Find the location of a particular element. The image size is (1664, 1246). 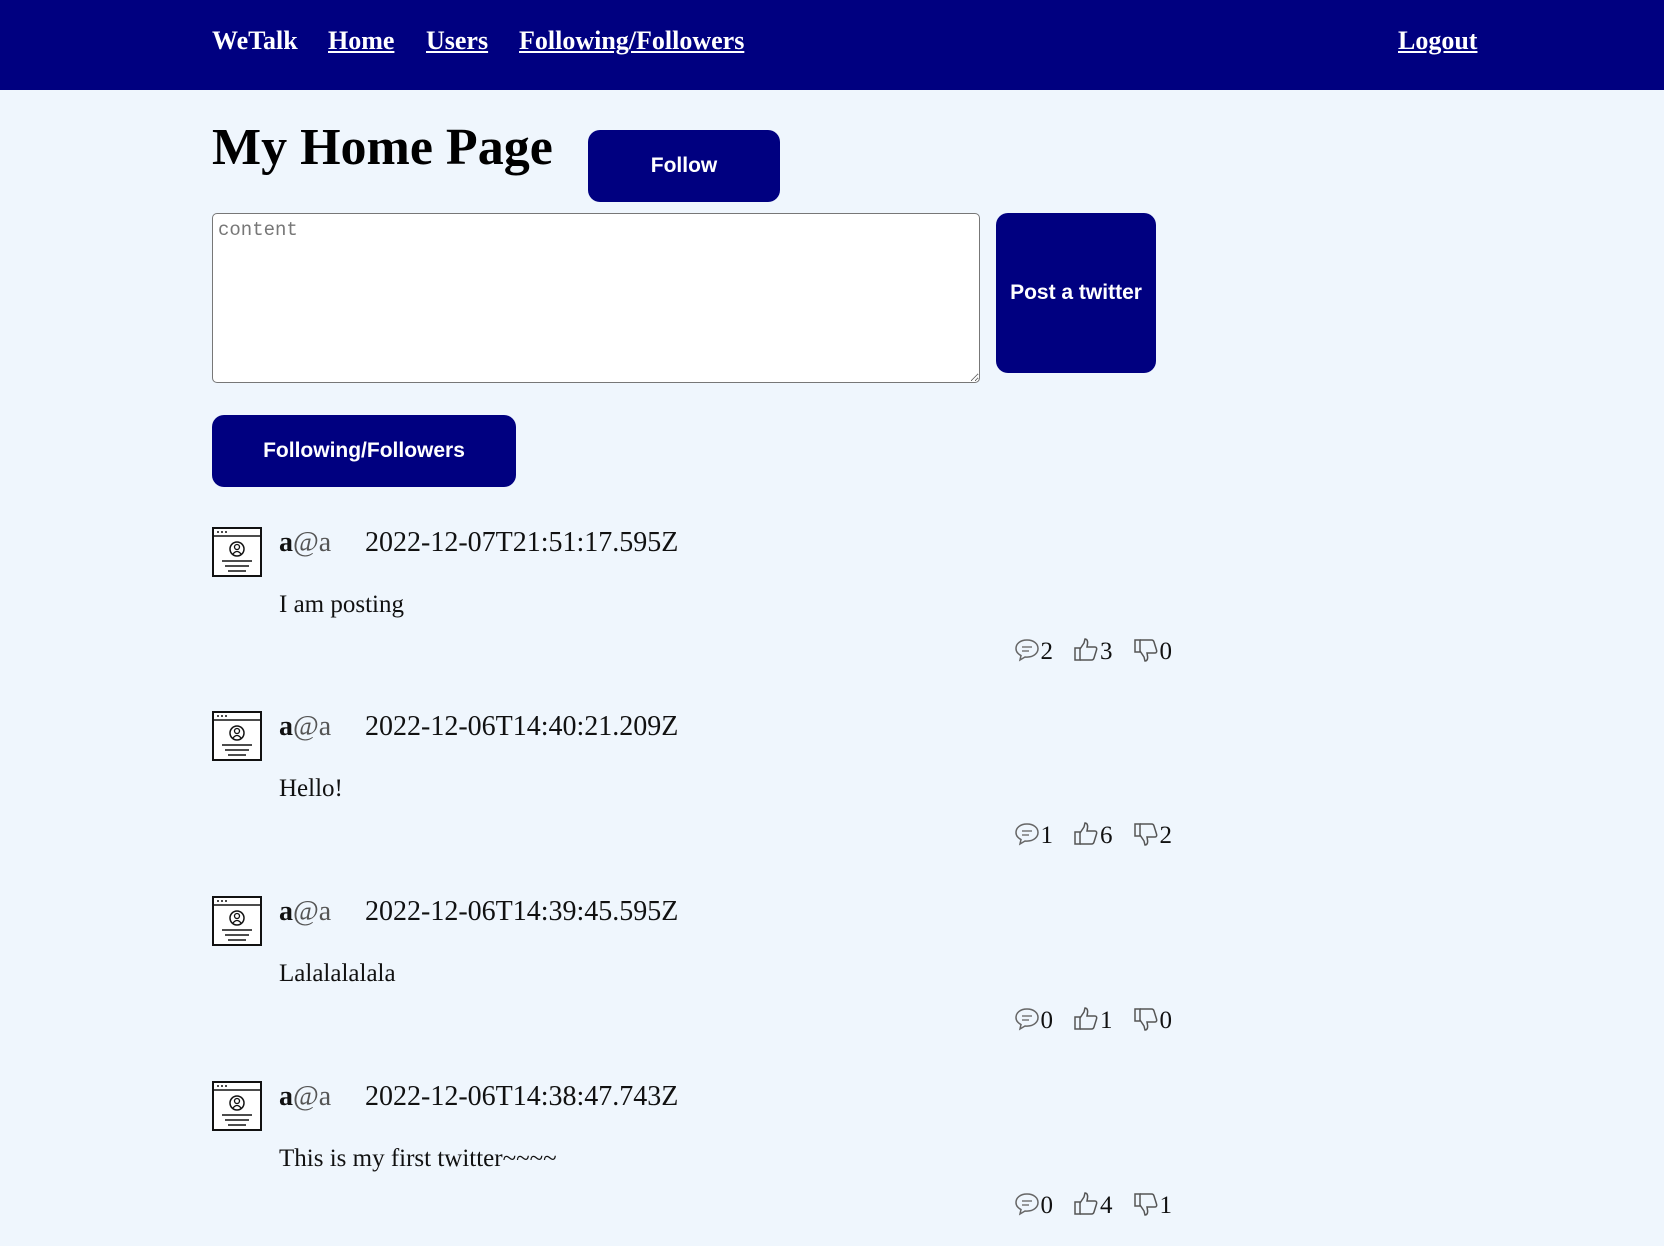

like-count: 1 is located at coordinates (1106, 1020).